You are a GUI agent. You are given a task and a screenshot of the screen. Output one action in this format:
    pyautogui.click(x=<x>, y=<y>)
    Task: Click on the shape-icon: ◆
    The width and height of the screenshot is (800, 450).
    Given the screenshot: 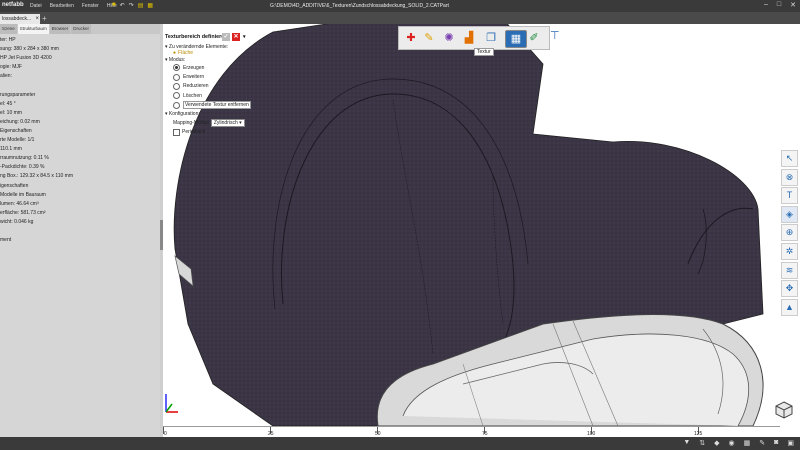 What is the action you would take?
    pyautogui.click(x=716, y=443)
    